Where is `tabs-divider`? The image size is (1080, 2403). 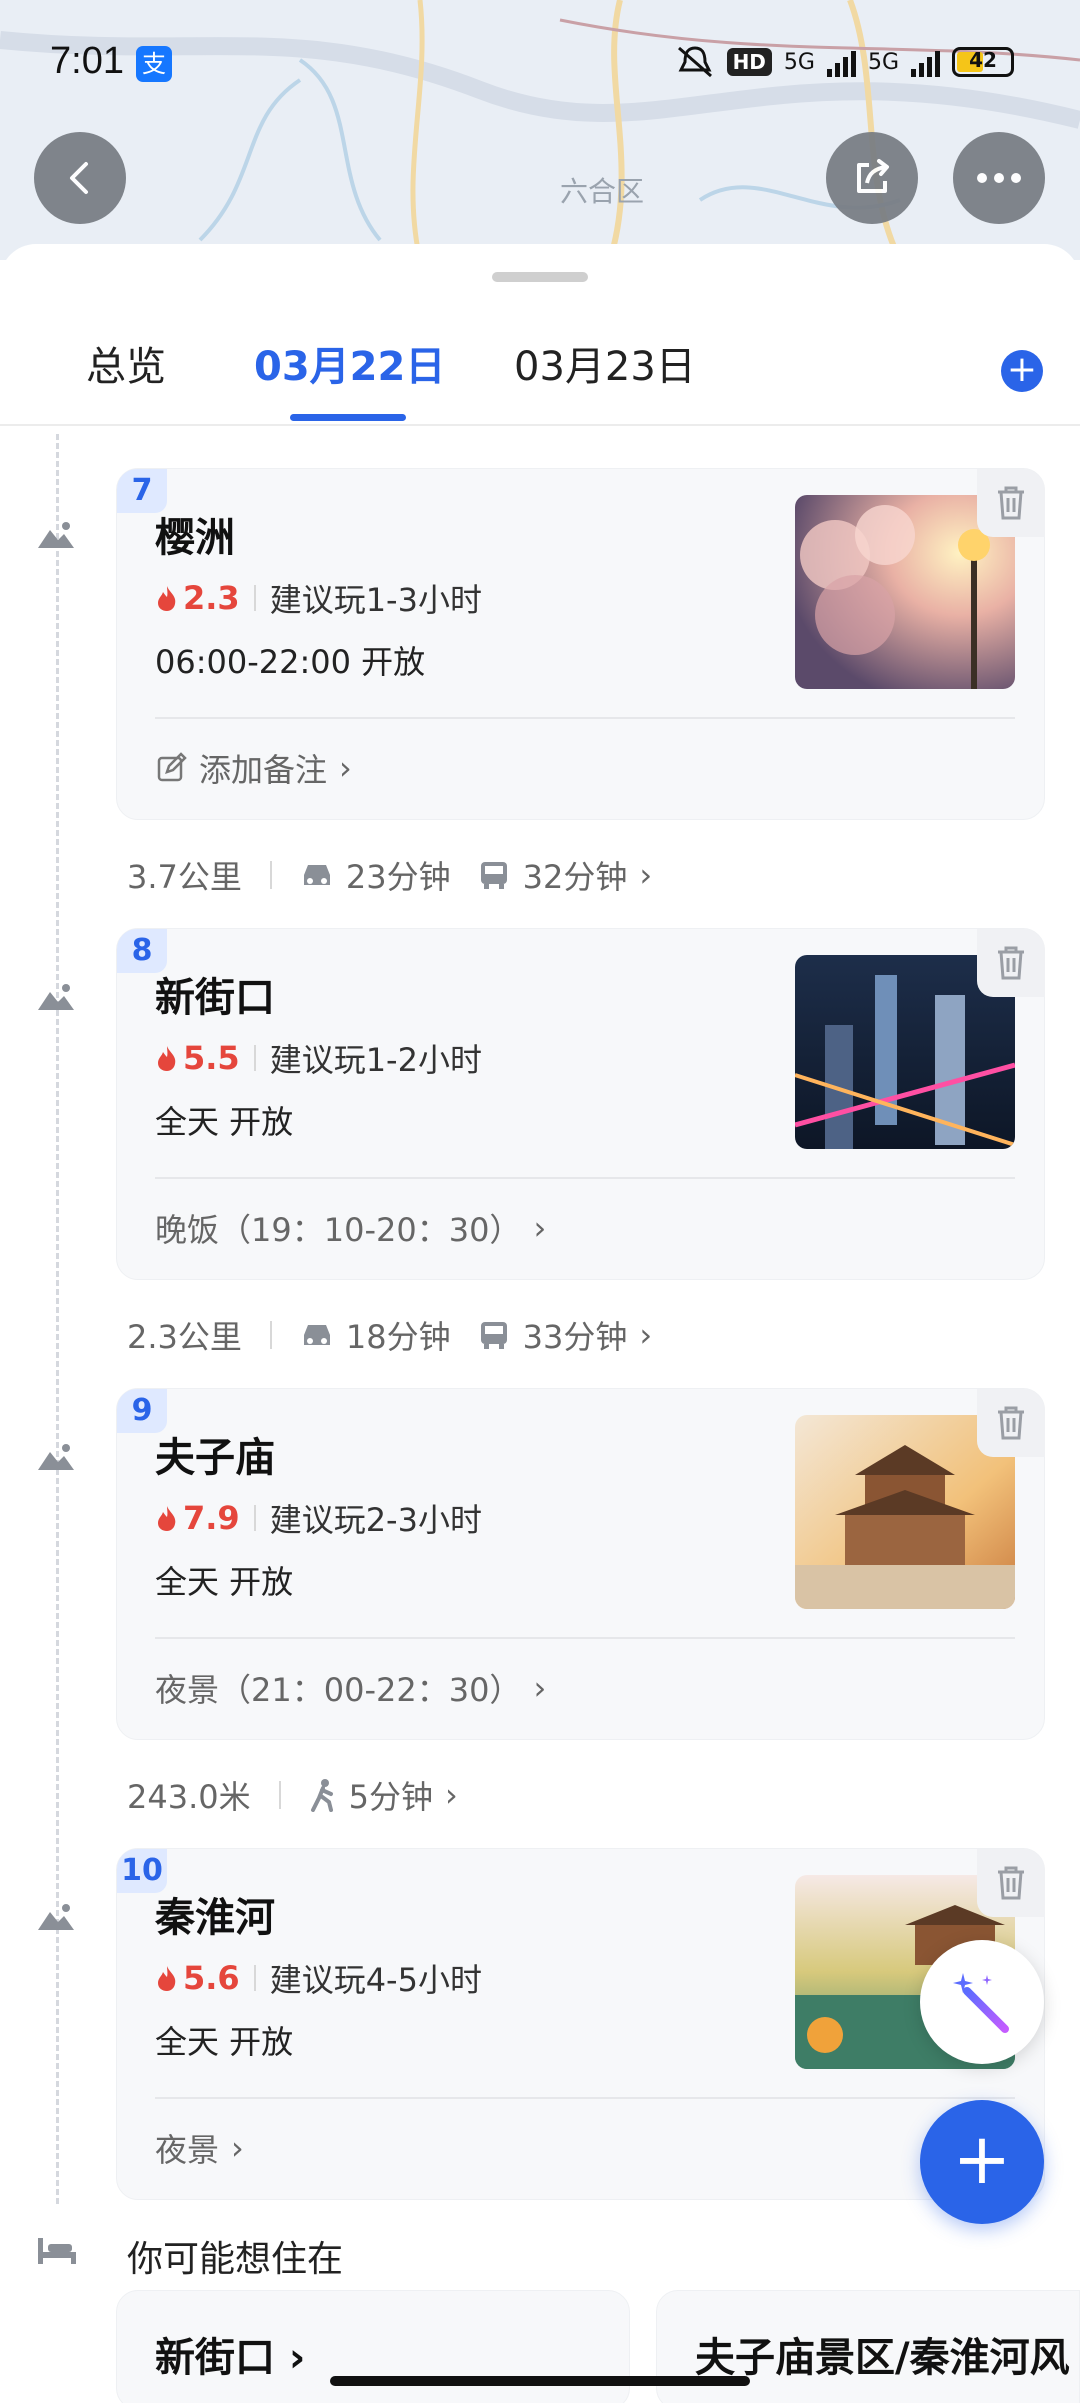
tabs-divider is located at coordinates (540, 425).